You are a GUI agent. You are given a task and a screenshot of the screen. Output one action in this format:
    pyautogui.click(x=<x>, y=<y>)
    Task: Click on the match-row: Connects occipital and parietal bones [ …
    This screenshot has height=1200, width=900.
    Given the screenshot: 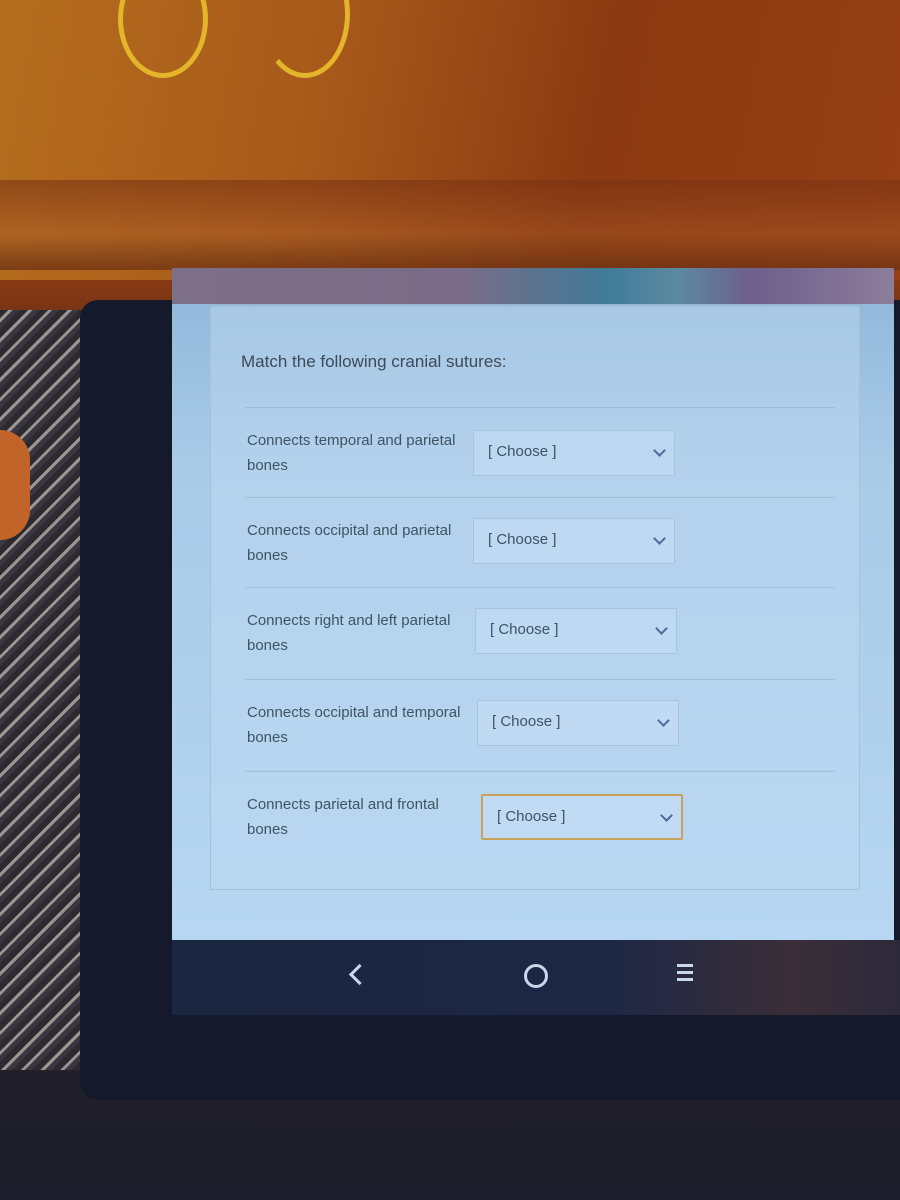 What is the action you would take?
    pyautogui.click(x=540, y=542)
    